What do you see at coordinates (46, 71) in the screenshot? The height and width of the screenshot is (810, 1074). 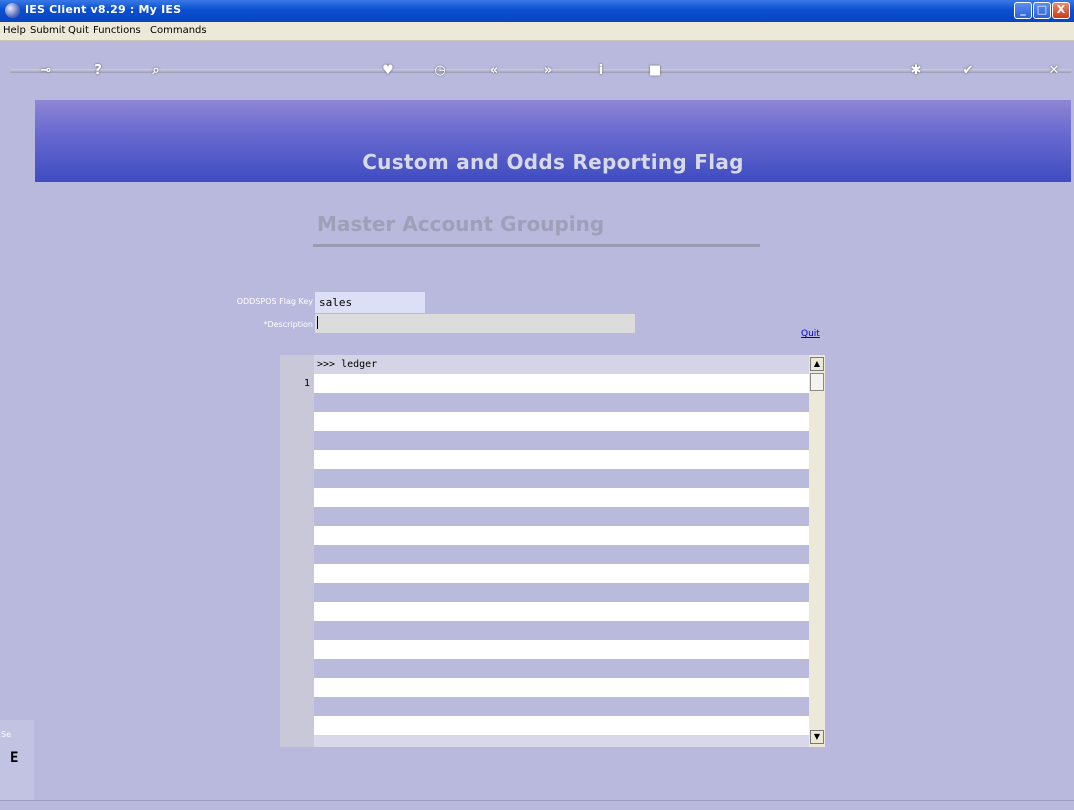 I see `key-icon: ⊸` at bounding box center [46, 71].